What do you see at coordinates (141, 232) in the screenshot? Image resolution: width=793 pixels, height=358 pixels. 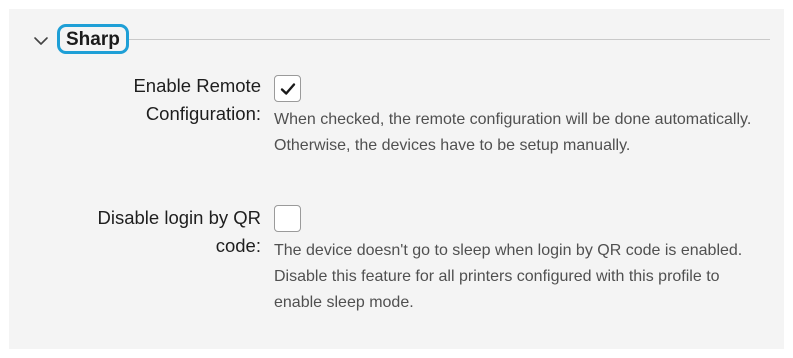 I see `setting-label: Disable login by QR code:` at bounding box center [141, 232].